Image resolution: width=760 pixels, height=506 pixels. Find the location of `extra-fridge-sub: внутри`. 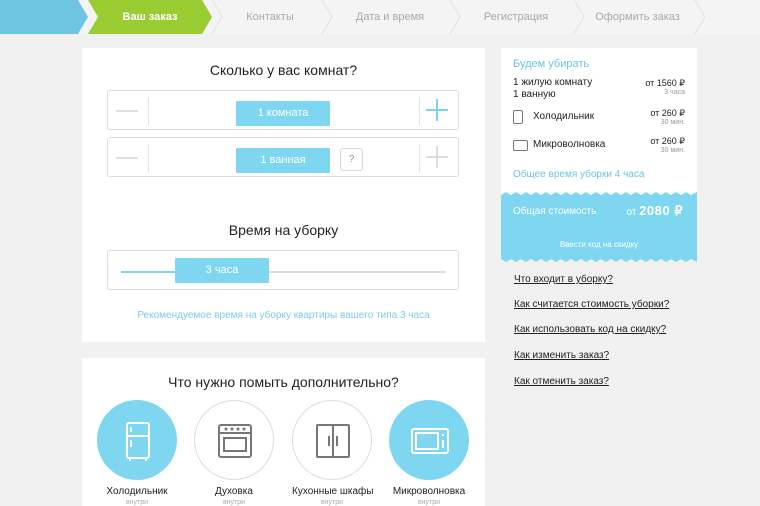

extra-fridge-sub: внутри is located at coordinates (137, 502).